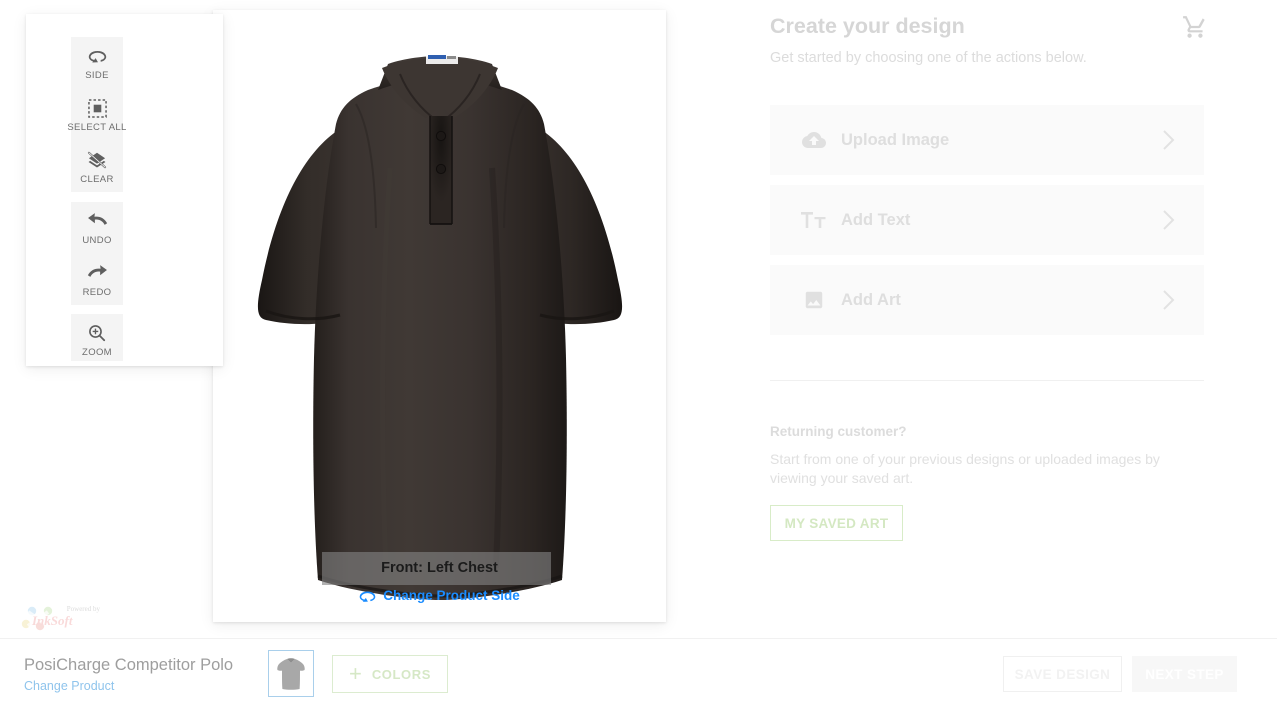 This screenshot has width=1277, height=710. I want to click on add-art-label: Add Art, so click(871, 299).